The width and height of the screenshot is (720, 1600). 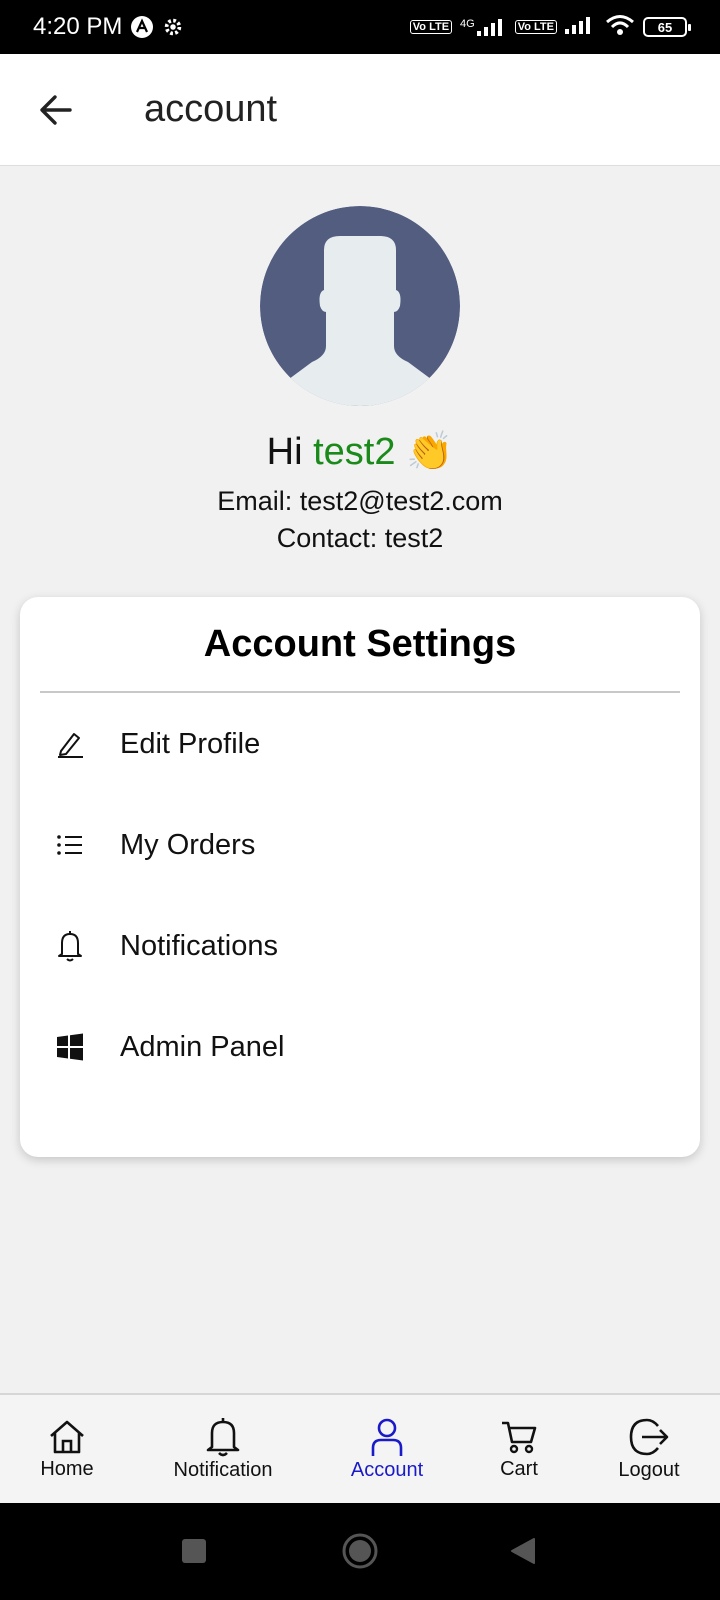 What do you see at coordinates (523, 1551) in the screenshot?
I see `back-triangle-icon` at bounding box center [523, 1551].